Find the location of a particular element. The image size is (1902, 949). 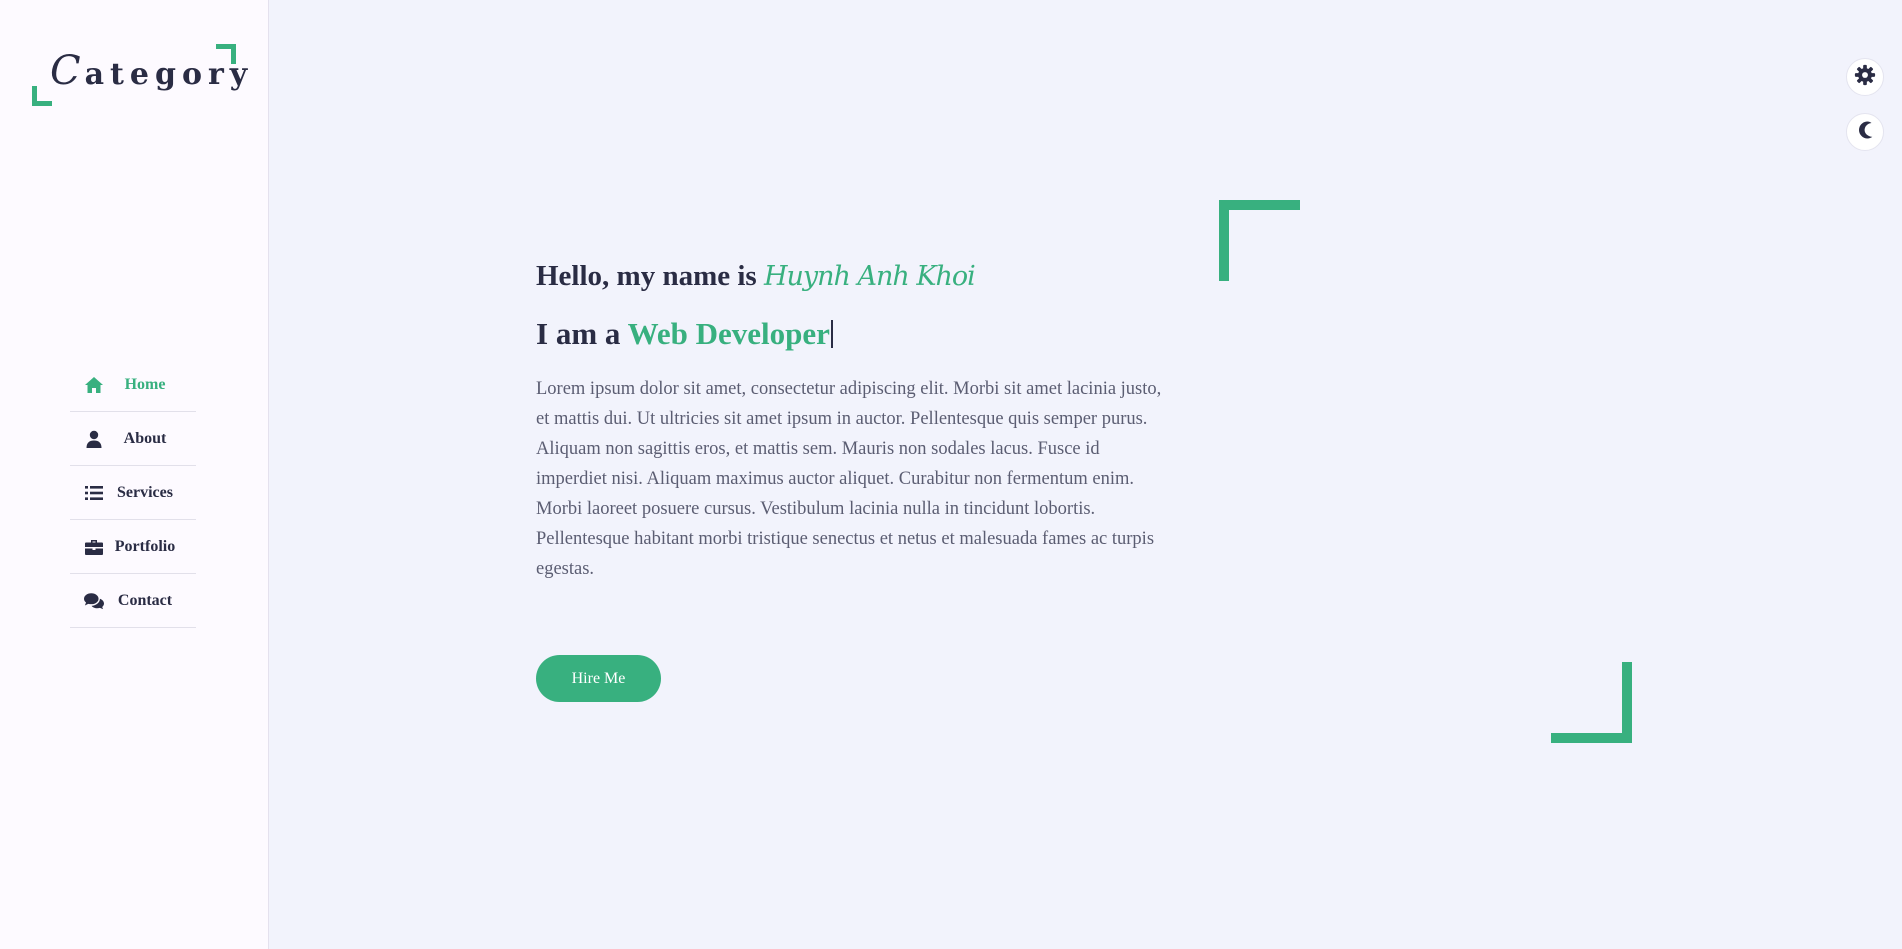

role-prefix: I am a is located at coordinates (578, 333).